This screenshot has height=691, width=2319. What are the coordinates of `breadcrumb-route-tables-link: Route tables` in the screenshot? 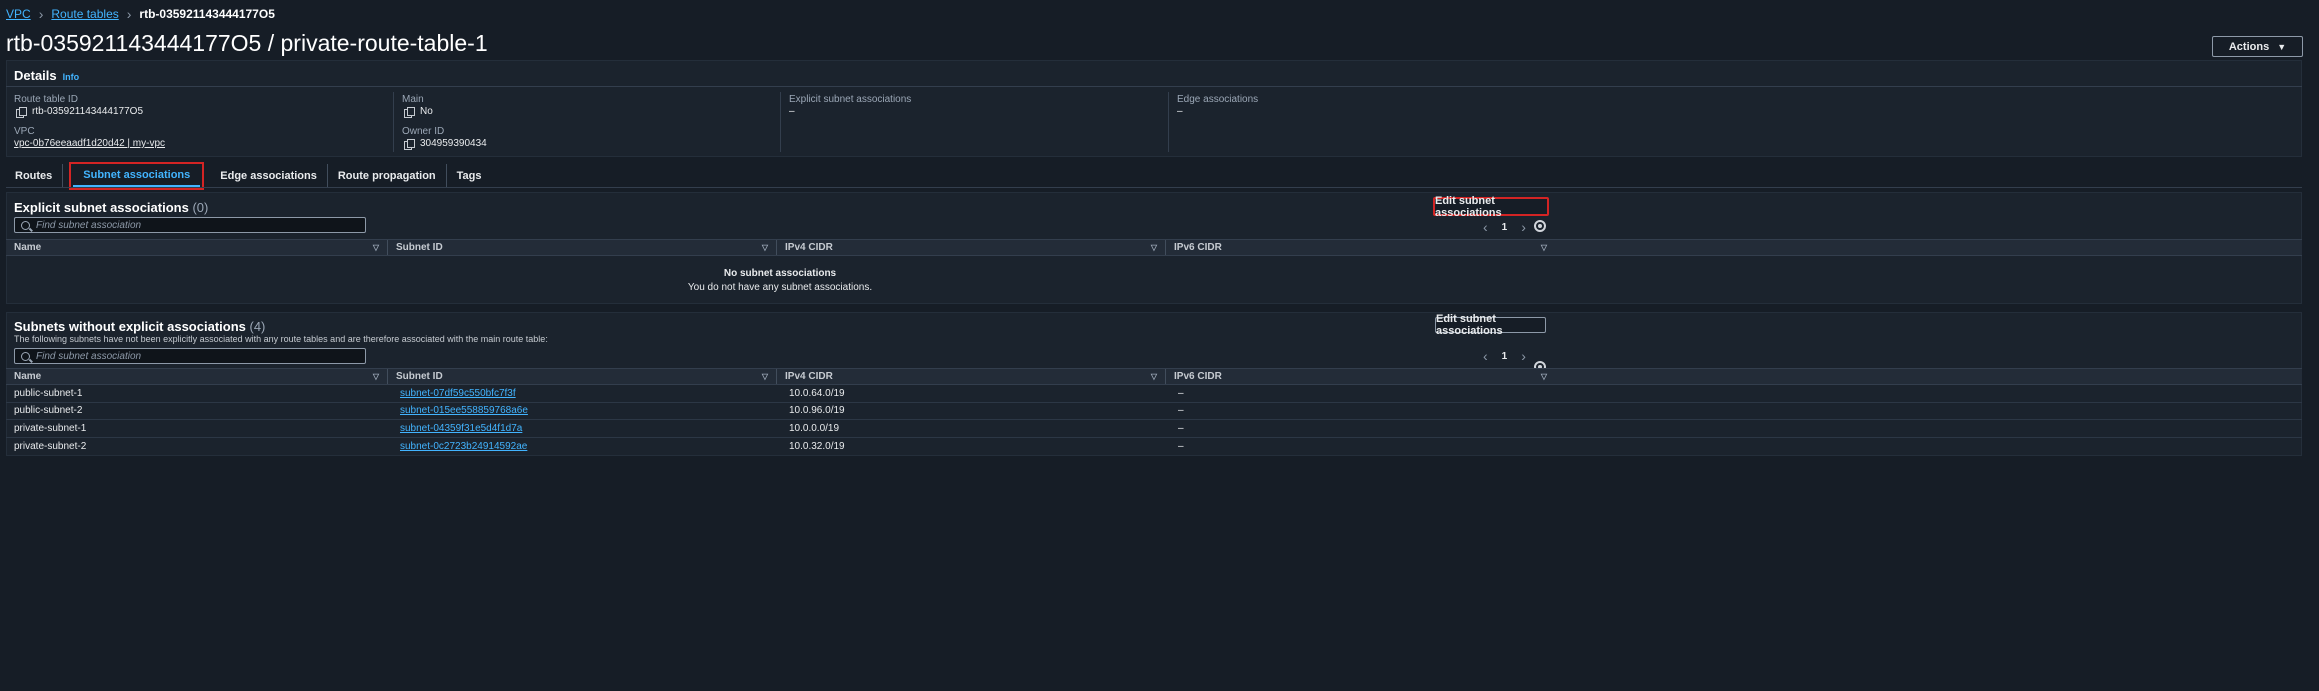 It's located at (84, 14).